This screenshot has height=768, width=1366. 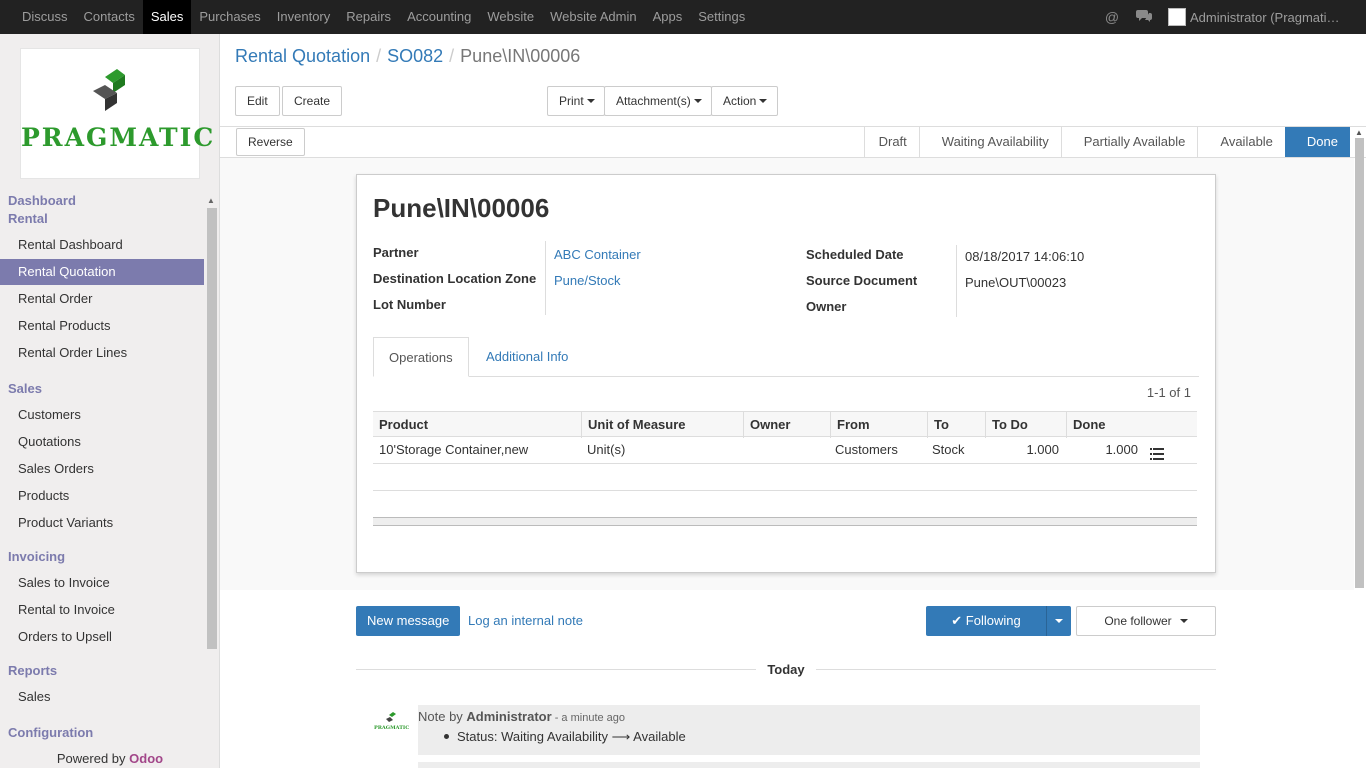 I want to click on topmenu-accounting: Accounting, so click(x=439, y=17).